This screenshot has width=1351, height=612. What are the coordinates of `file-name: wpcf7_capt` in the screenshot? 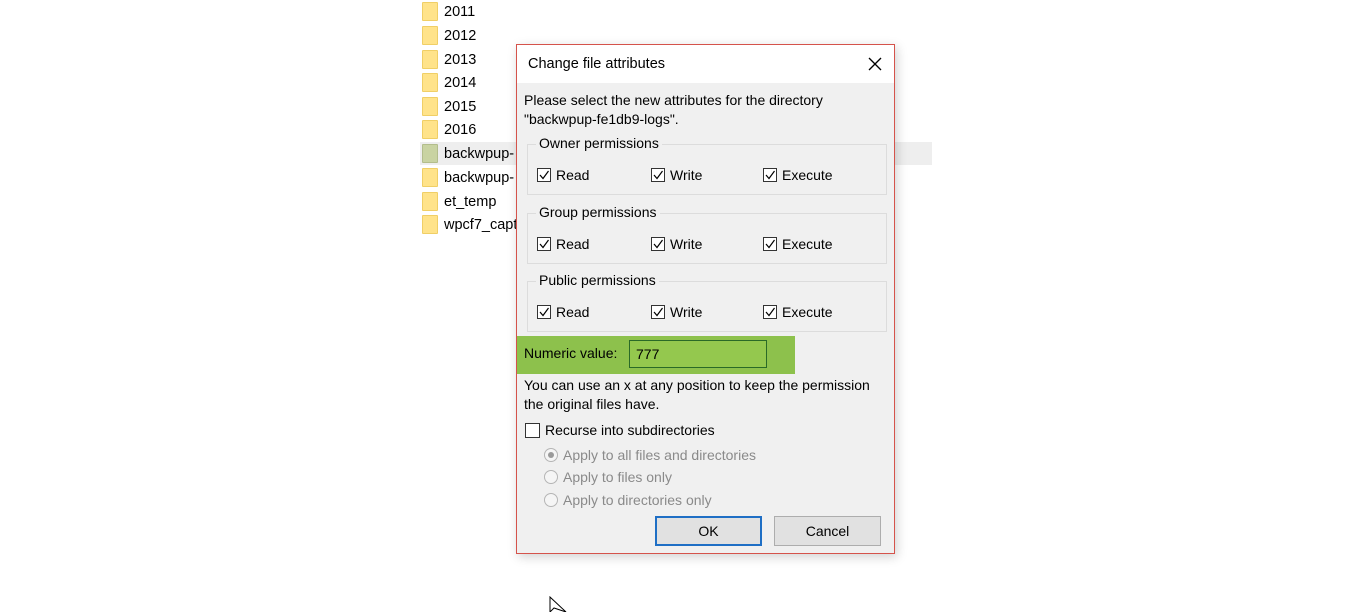 It's located at (481, 224).